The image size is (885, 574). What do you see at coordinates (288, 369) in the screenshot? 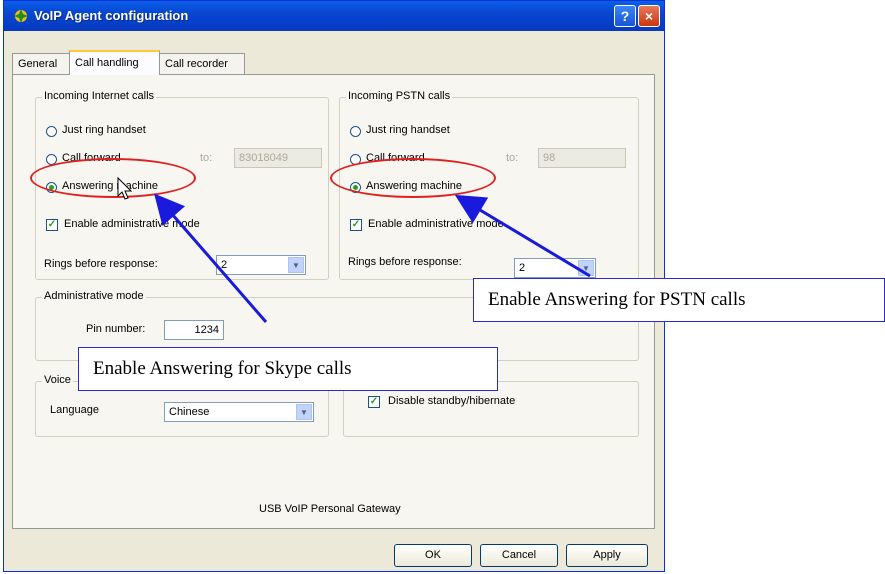
I see `skype-callout: Enable Answering for Skype calls` at bounding box center [288, 369].